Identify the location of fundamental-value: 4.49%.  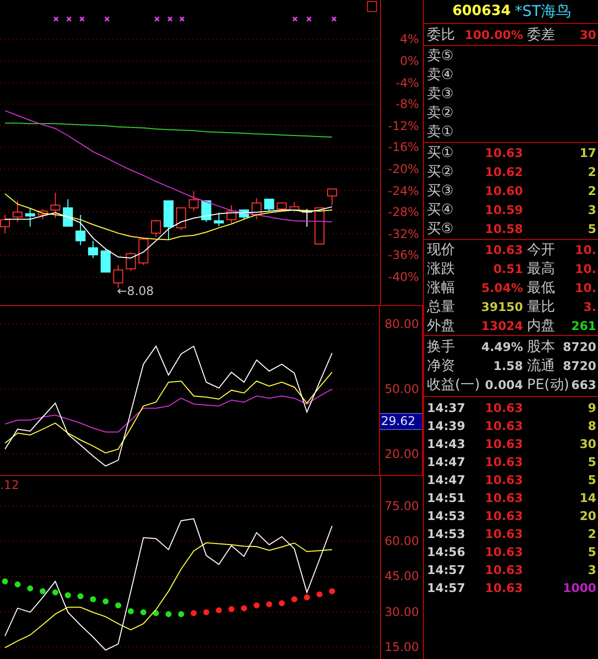
(502, 347).